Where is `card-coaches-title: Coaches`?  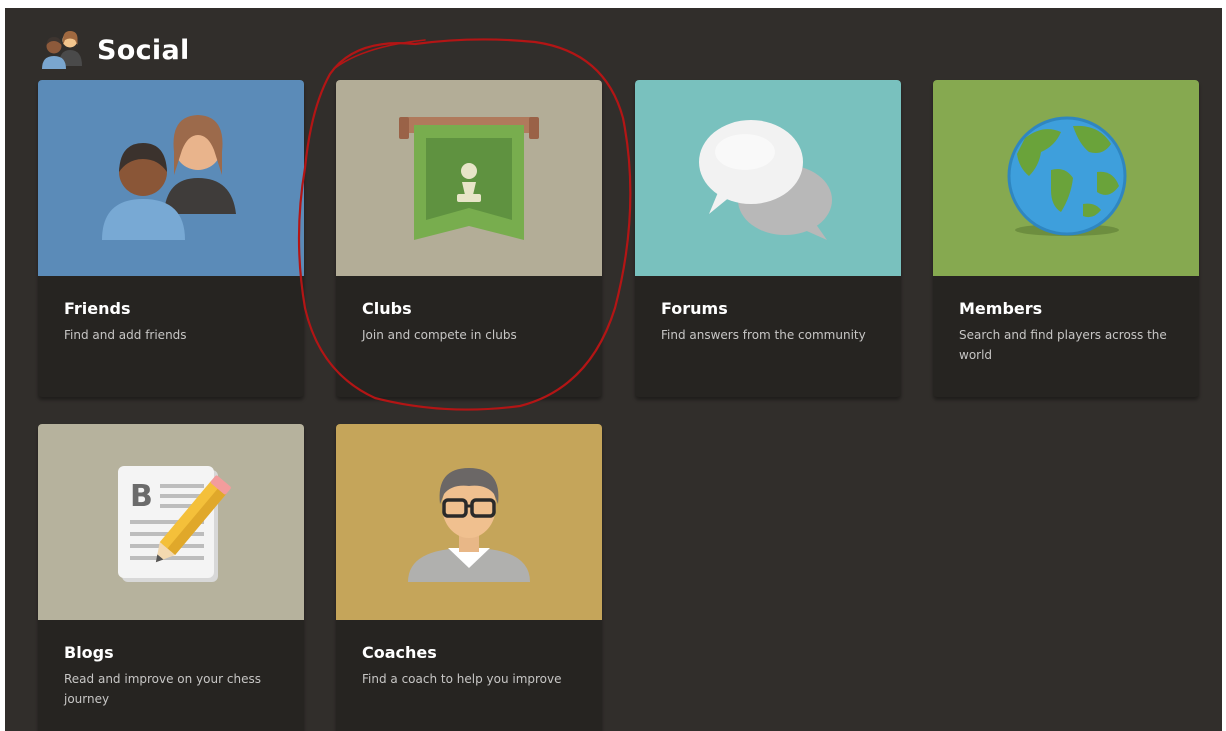 card-coaches-title: Coaches is located at coordinates (399, 652).